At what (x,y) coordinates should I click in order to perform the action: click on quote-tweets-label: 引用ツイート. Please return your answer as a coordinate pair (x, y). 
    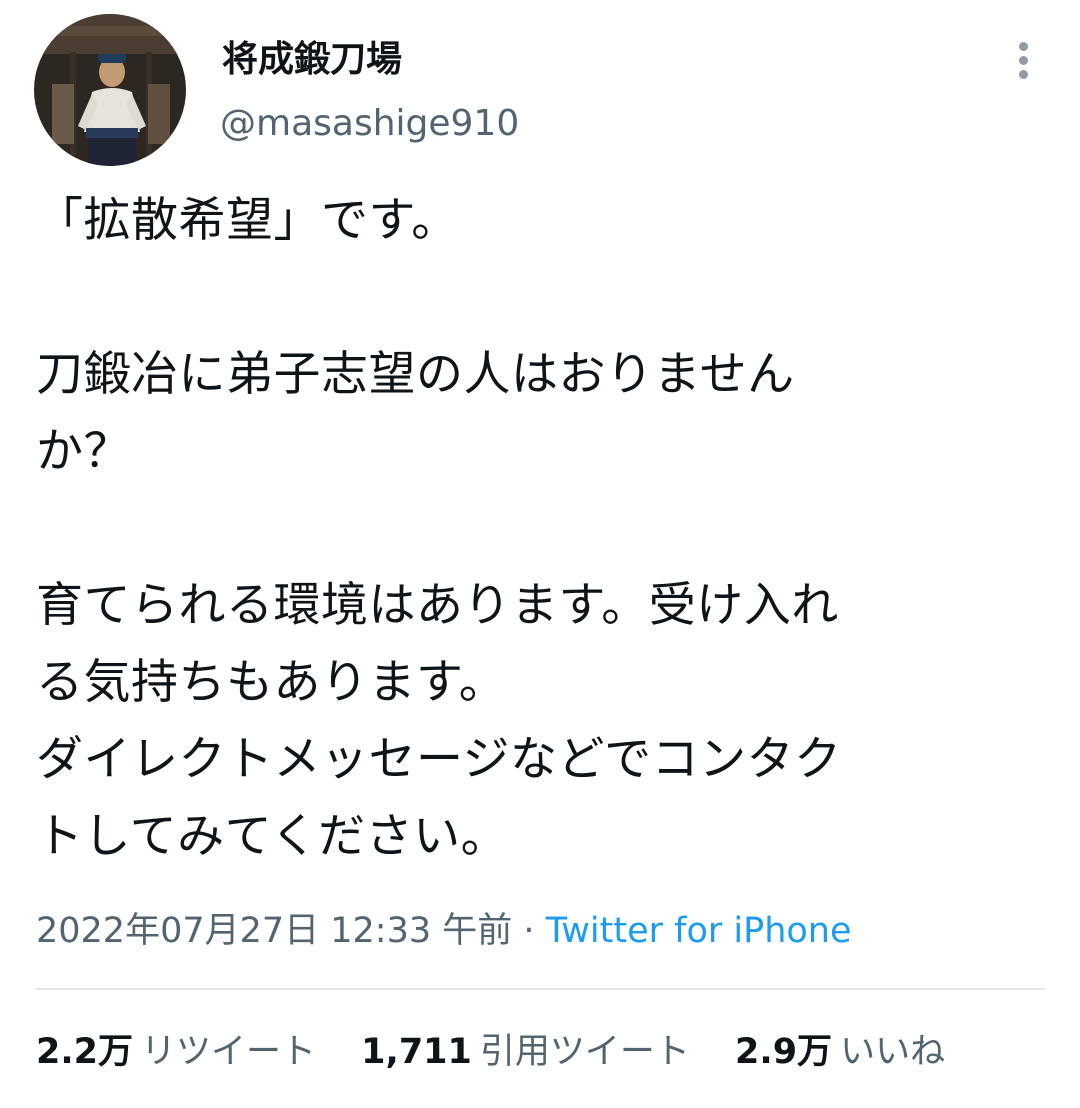
    Looking at the image, I should click on (584, 1052).